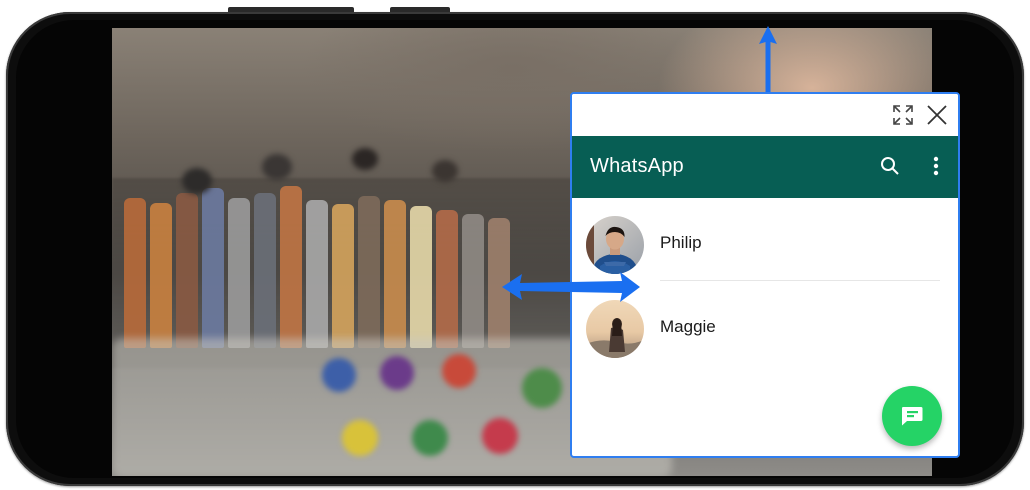 The width and height of the screenshot is (1030, 490). Describe the element at coordinates (688, 326) in the screenshot. I see `chat-name-maggie: Maggie` at that location.